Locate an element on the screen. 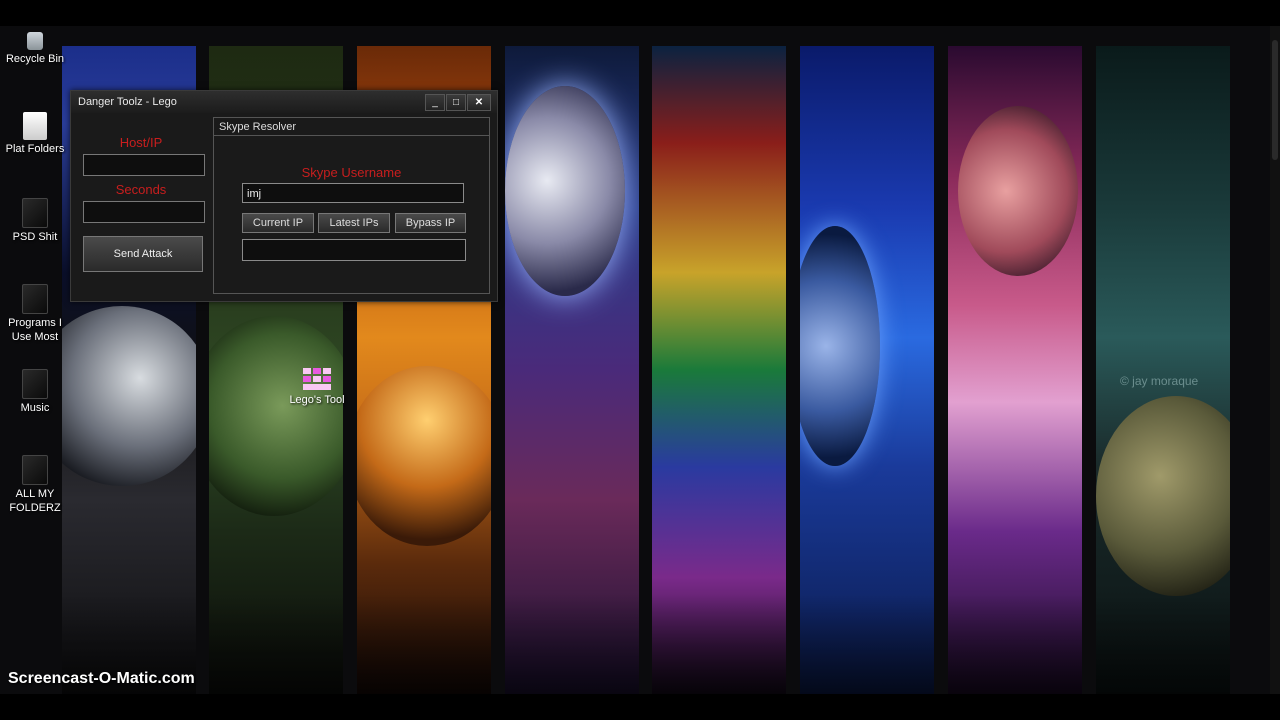 This screenshot has width=1280, height=720. desktop-icon-music: Music is located at coordinates (35, 392).